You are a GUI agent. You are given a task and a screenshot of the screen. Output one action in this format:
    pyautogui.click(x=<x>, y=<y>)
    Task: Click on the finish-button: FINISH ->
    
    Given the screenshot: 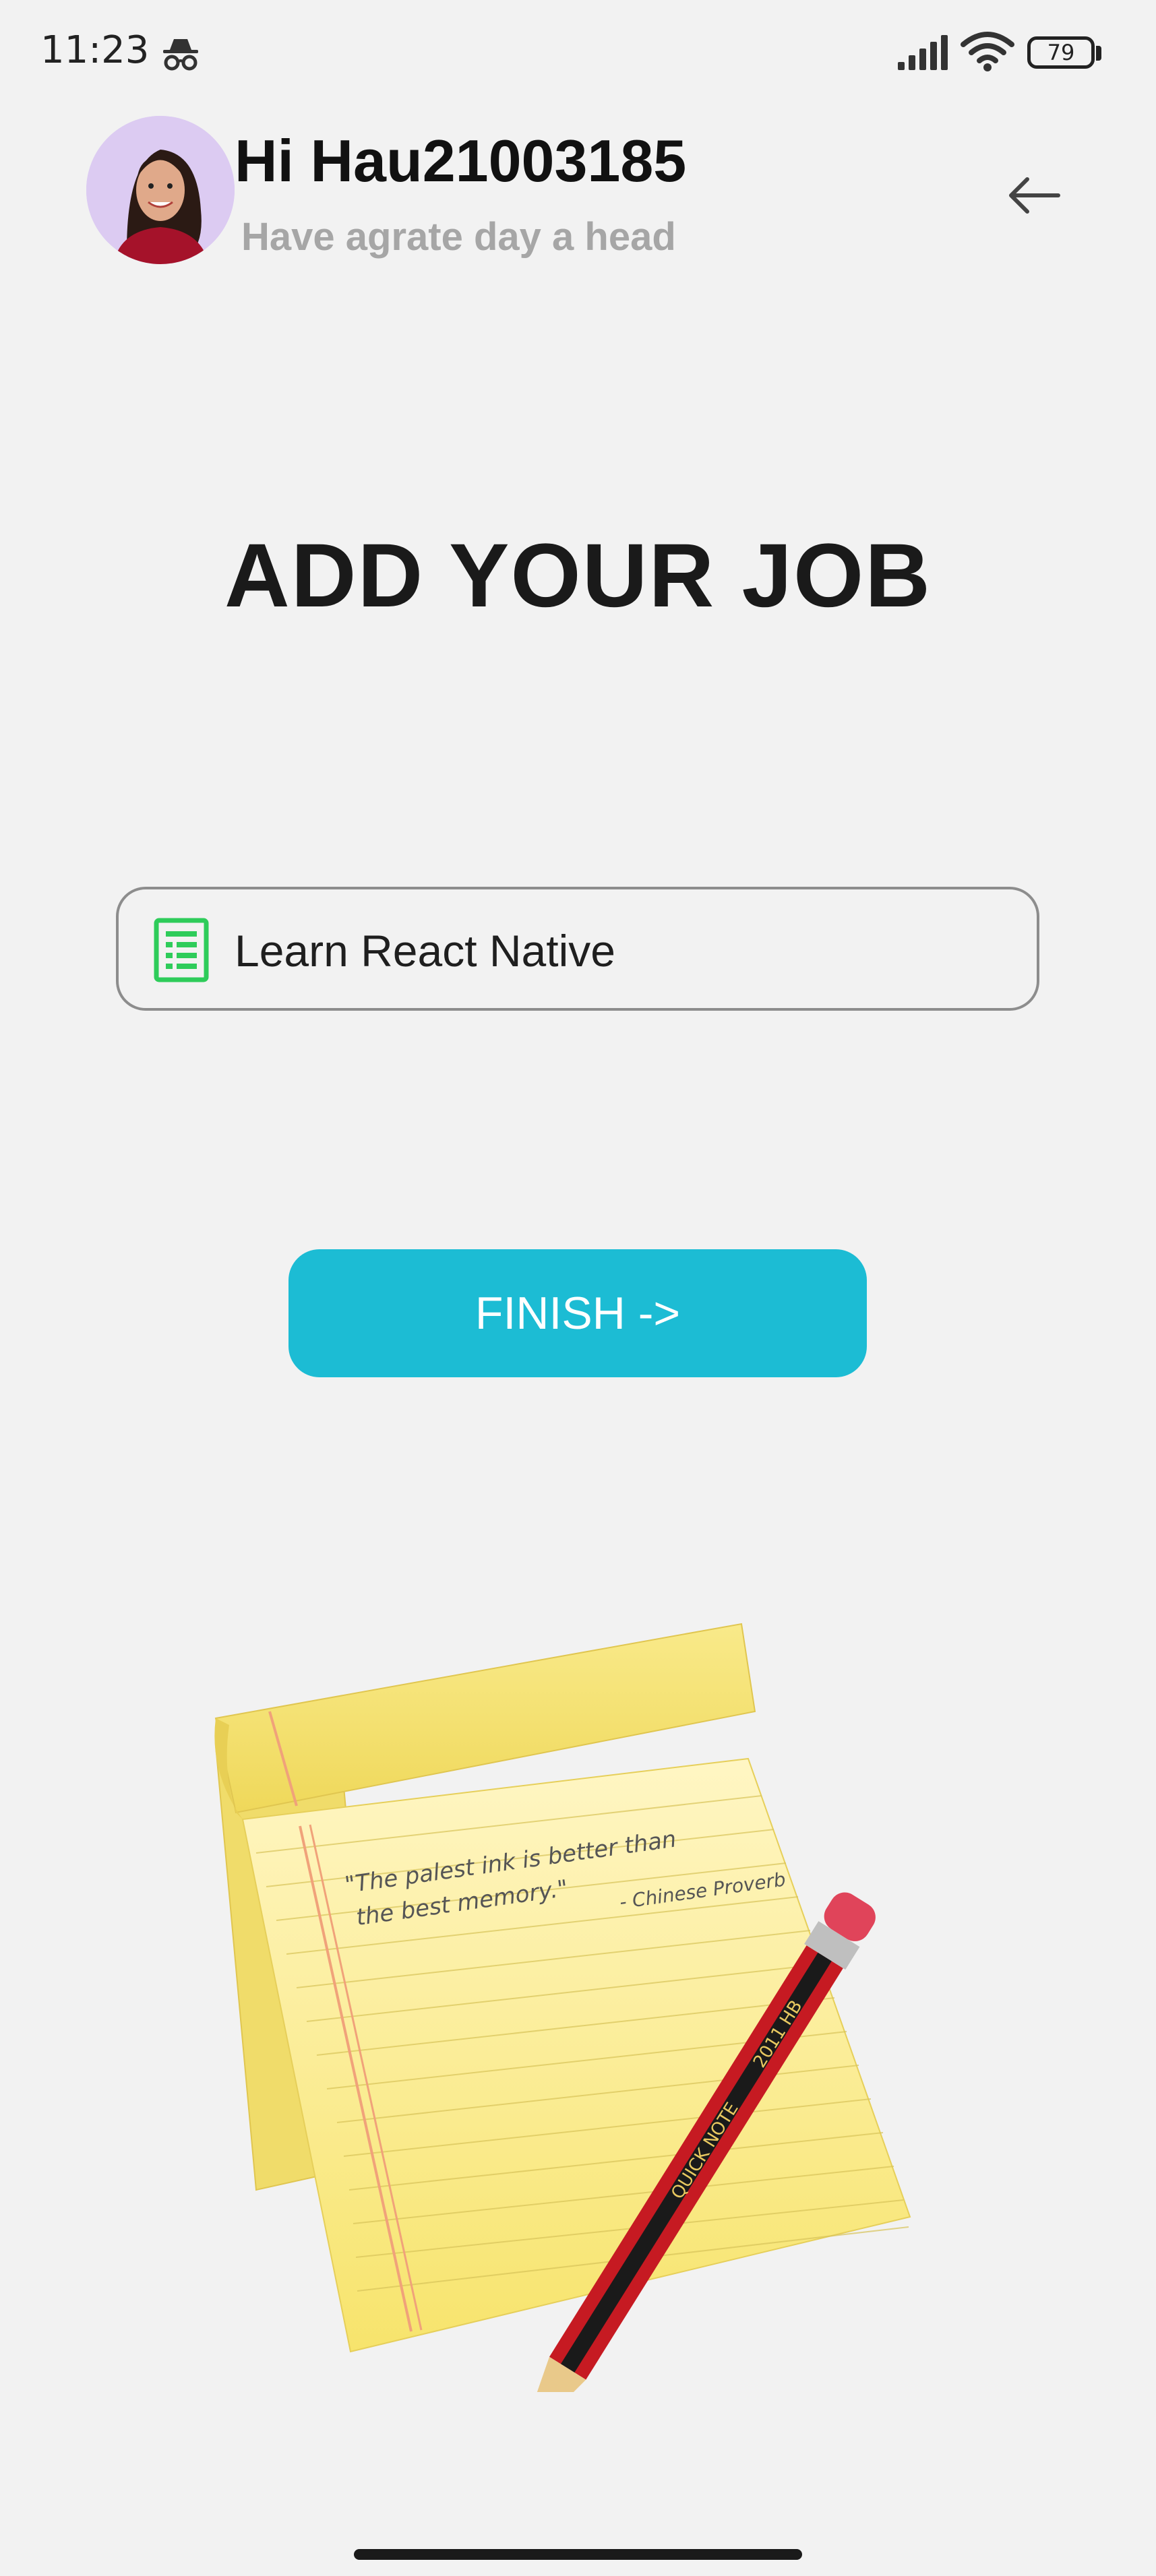 What is the action you would take?
    pyautogui.click(x=577, y=1313)
    